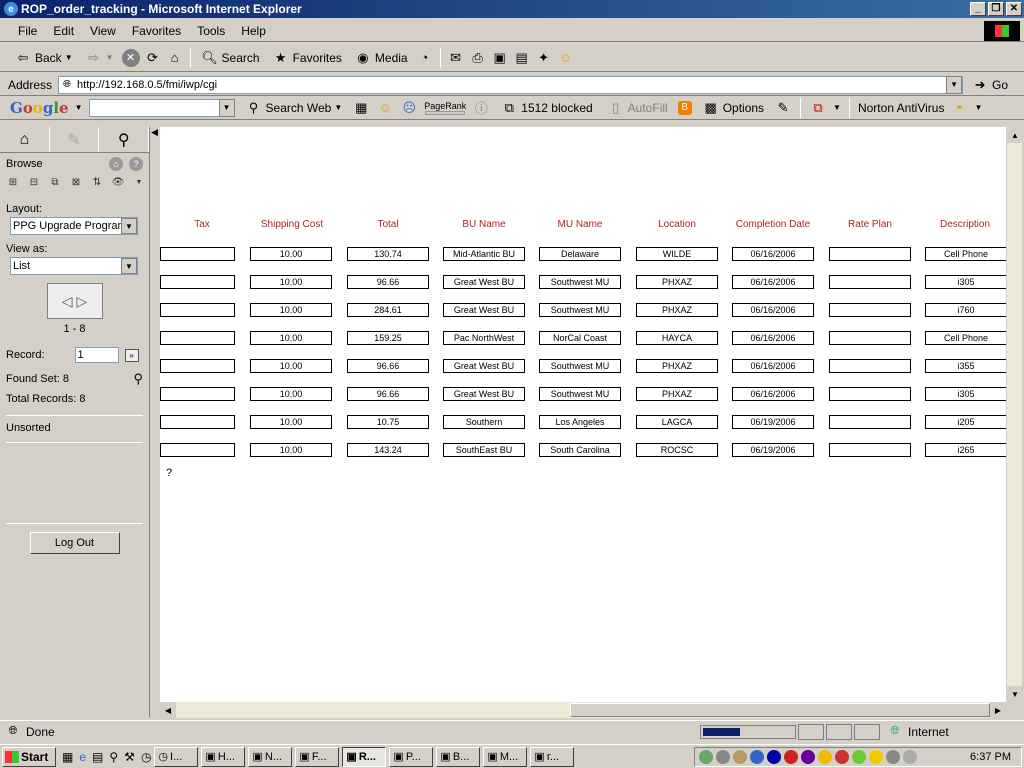 The width and height of the screenshot is (1024, 768). Describe the element at coordinates (146, 757) in the screenshot. I see `clock-app-icon: ◷` at that location.